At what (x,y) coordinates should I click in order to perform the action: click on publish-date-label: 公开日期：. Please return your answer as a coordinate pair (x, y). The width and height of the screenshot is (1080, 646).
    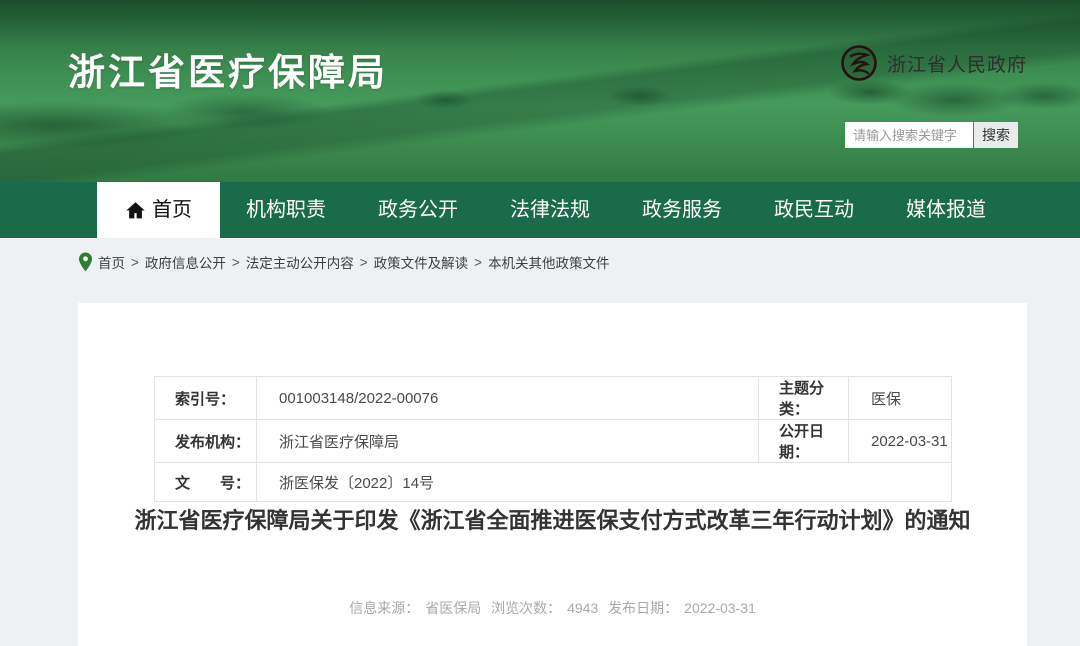
    Looking at the image, I should click on (803, 441).